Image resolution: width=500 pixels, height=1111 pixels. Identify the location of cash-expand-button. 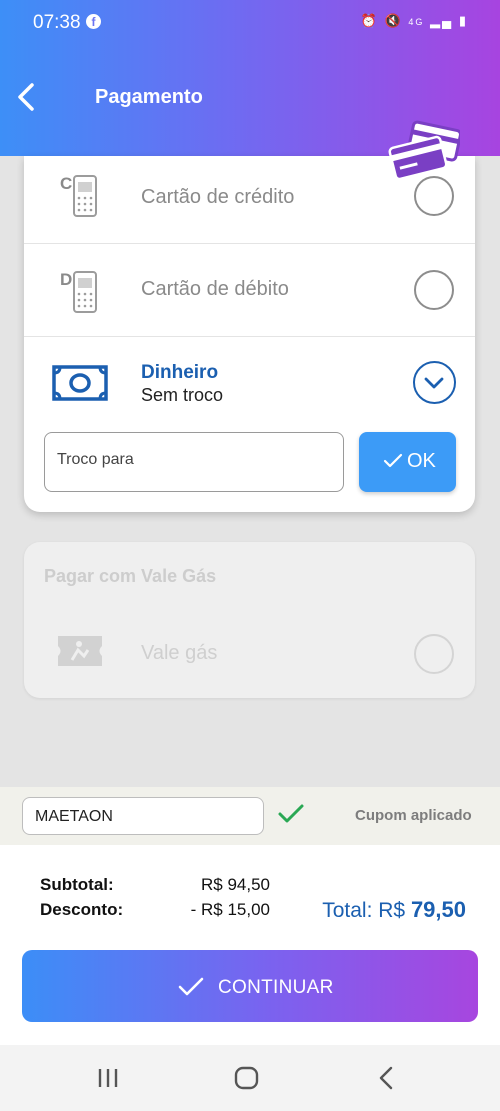
(434, 382).